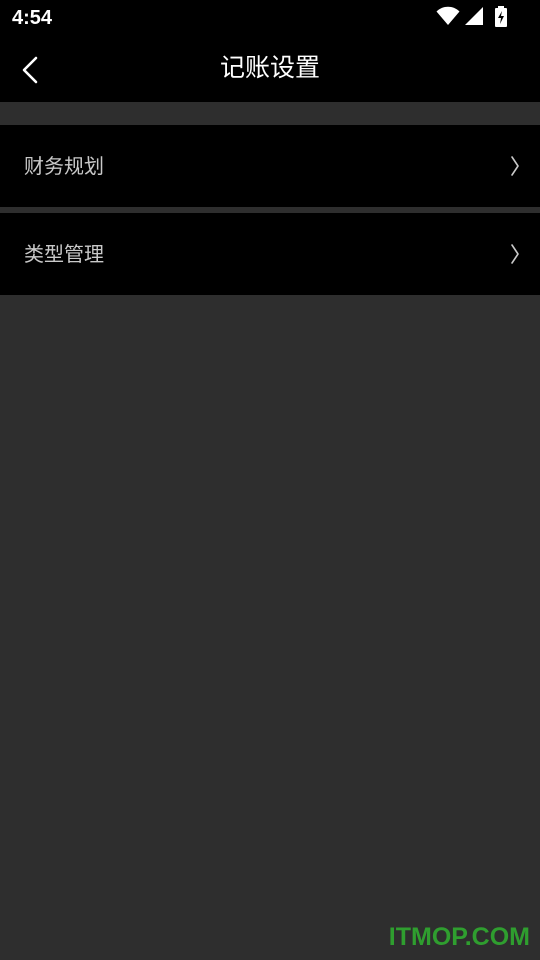 The width and height of the screenshot is (540, 960). Describe the element at coordinates (64, 254) in the screenshot. I see `menu-item-label: 类型管理` at that location.